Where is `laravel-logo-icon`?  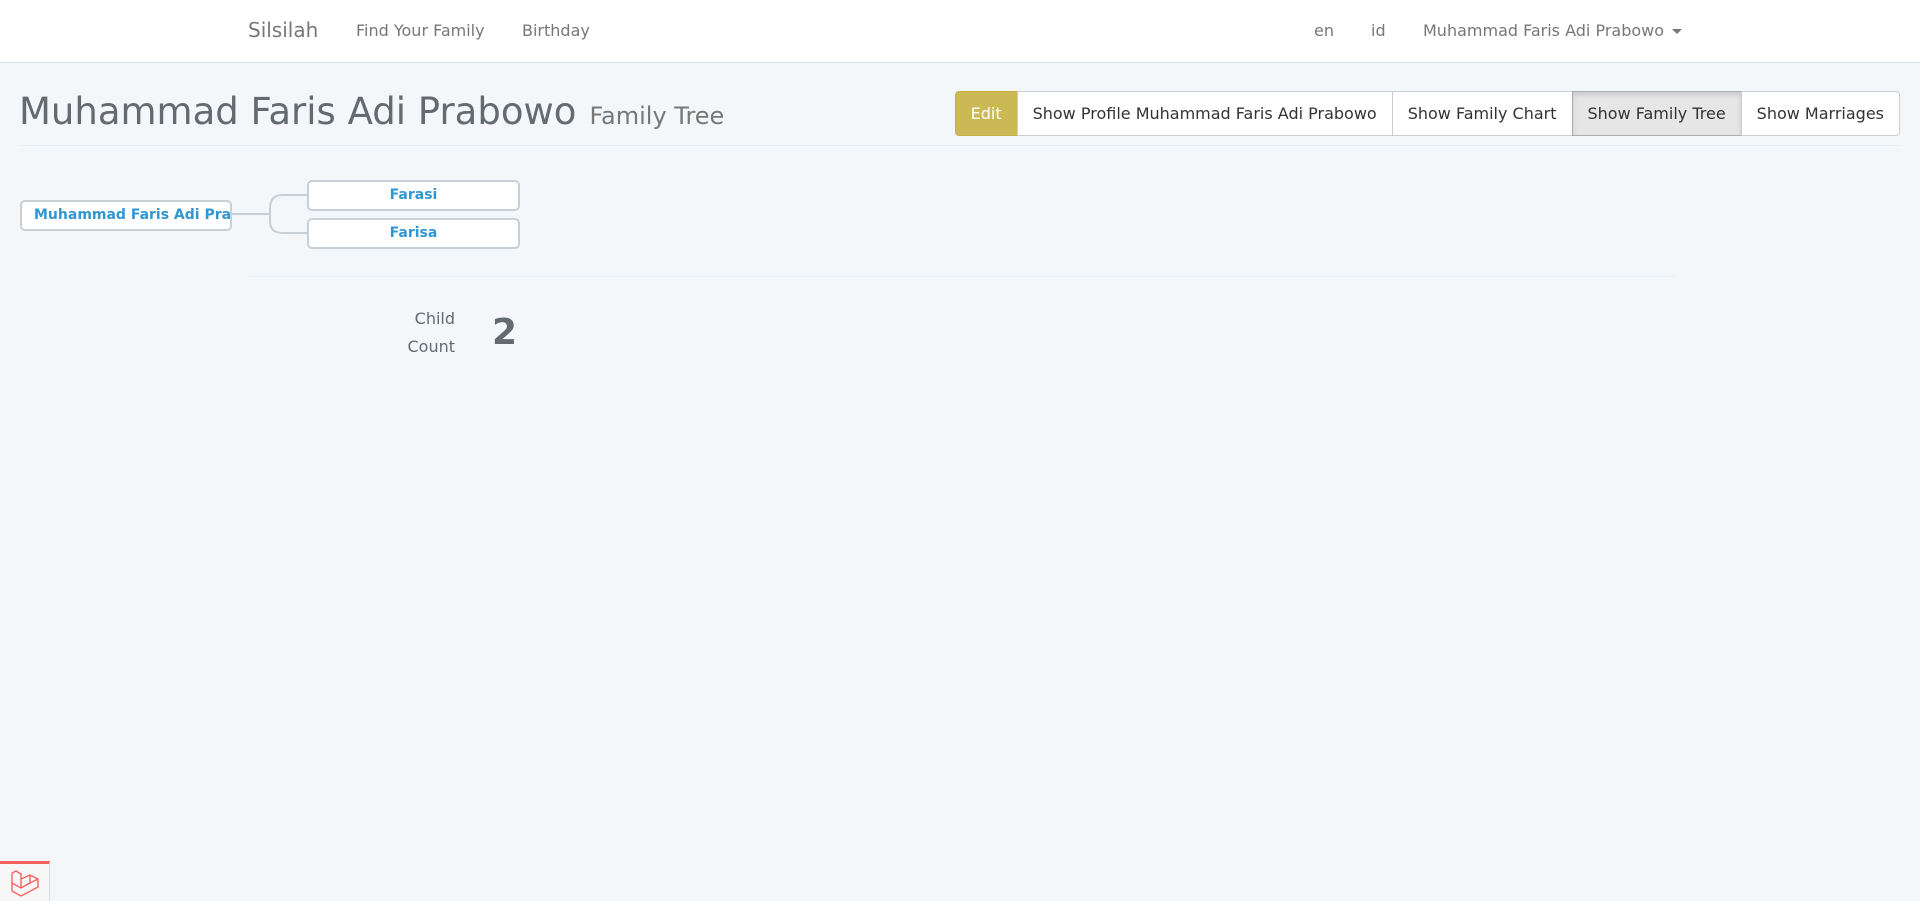
laravel-logo-icon is located at coordinates (25, 883).